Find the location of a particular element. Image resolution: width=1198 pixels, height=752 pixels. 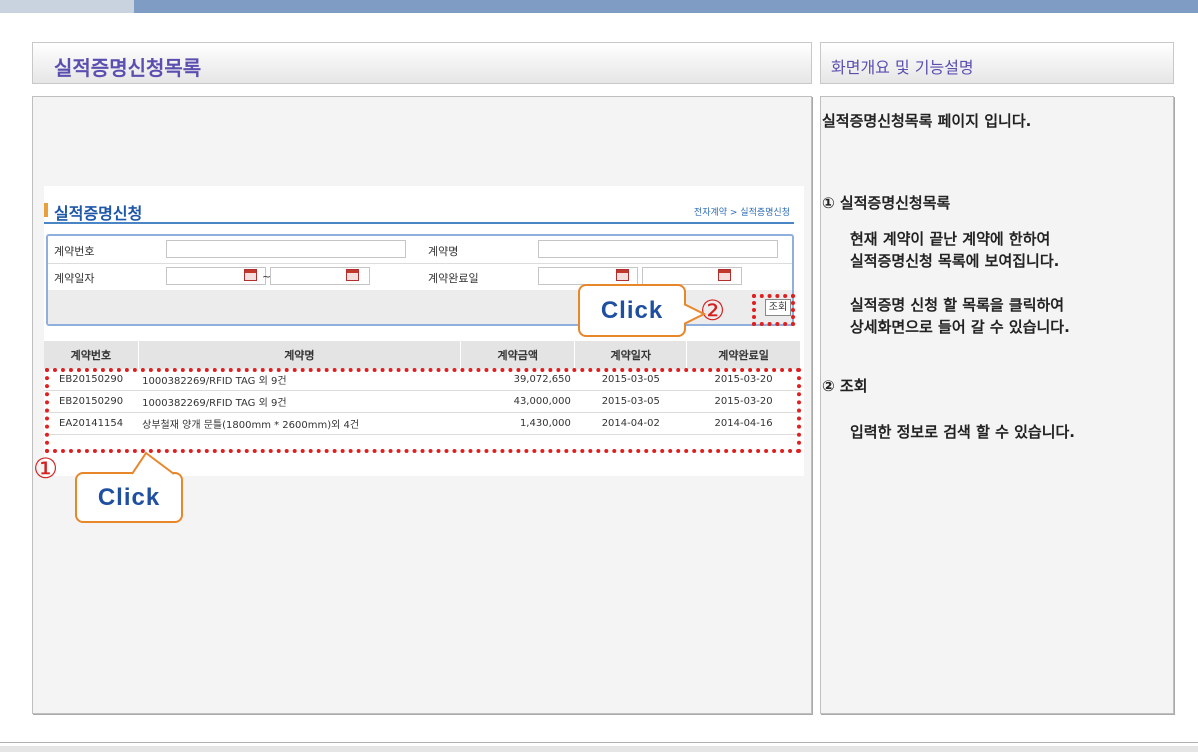

description-item1-line3: 실적증명 신청 할 목록을 클릭하여 is located at coordinates (957, 305).